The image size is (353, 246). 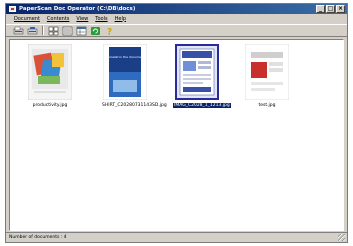 What do you see at coordinates (101, 19) in the screenshot?
I see `menu-tools: Tools` at bounding box center [101, 19].